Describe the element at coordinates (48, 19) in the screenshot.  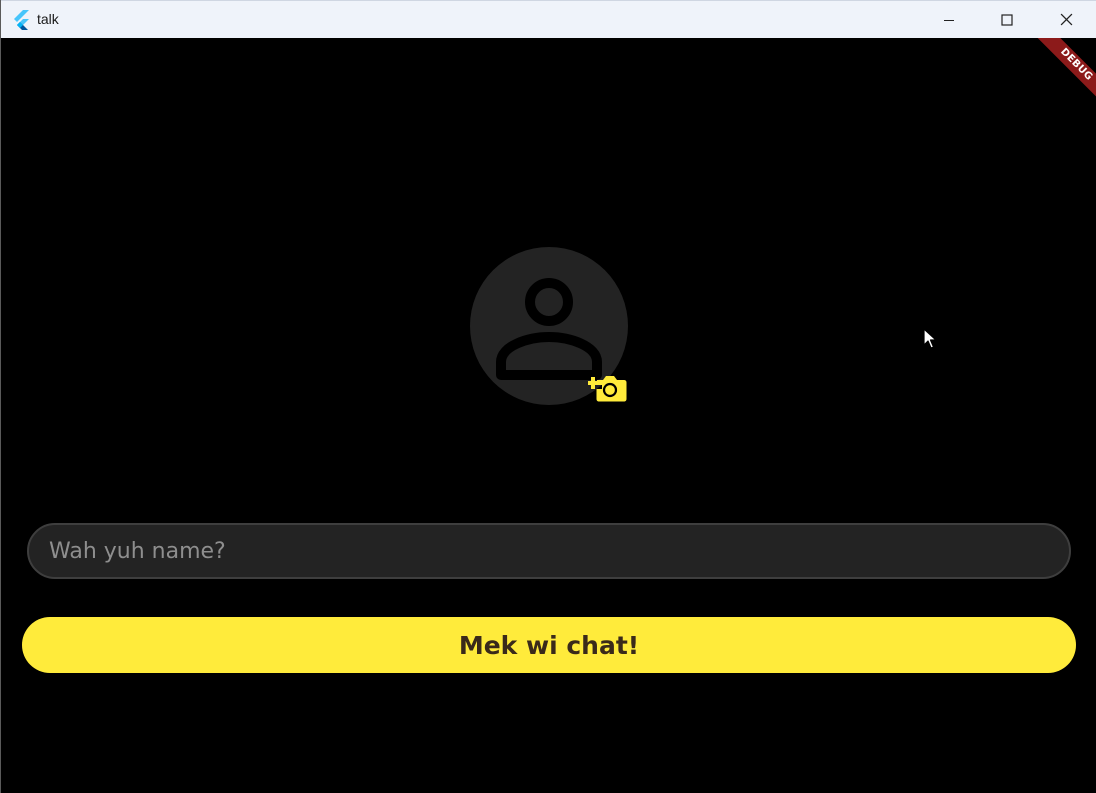
I see `window-title: talk` at that location.